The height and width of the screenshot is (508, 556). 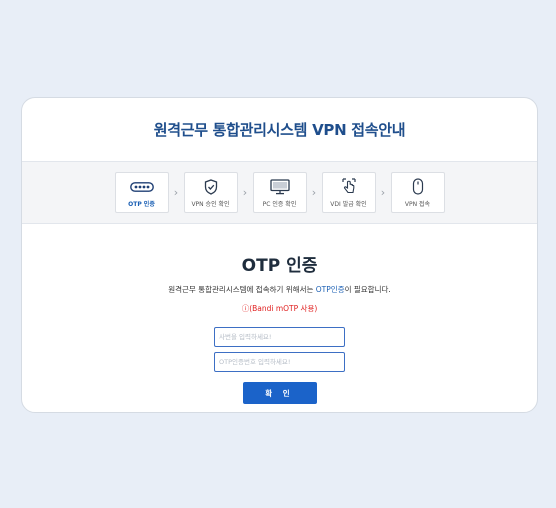 I want to click on page-title: 원격근무 통합관리시스템 VPN 접속안내, so click(x=279, y=130).